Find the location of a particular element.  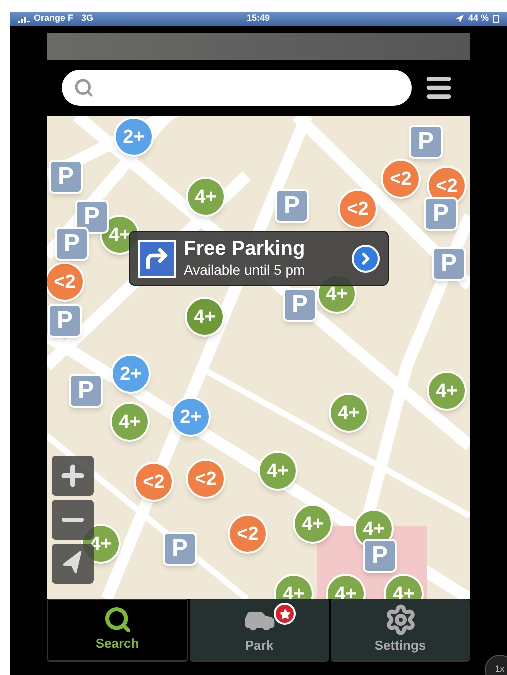

search-field is located at coordinates (237, 88).